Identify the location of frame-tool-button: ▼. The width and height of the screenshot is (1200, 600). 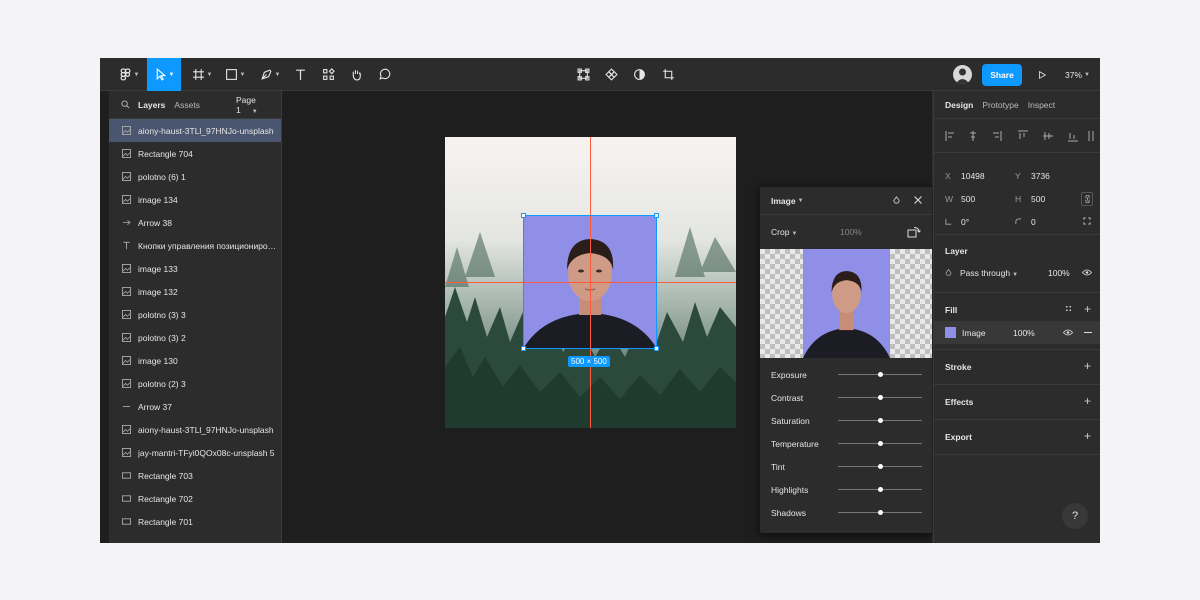
(202, 74).